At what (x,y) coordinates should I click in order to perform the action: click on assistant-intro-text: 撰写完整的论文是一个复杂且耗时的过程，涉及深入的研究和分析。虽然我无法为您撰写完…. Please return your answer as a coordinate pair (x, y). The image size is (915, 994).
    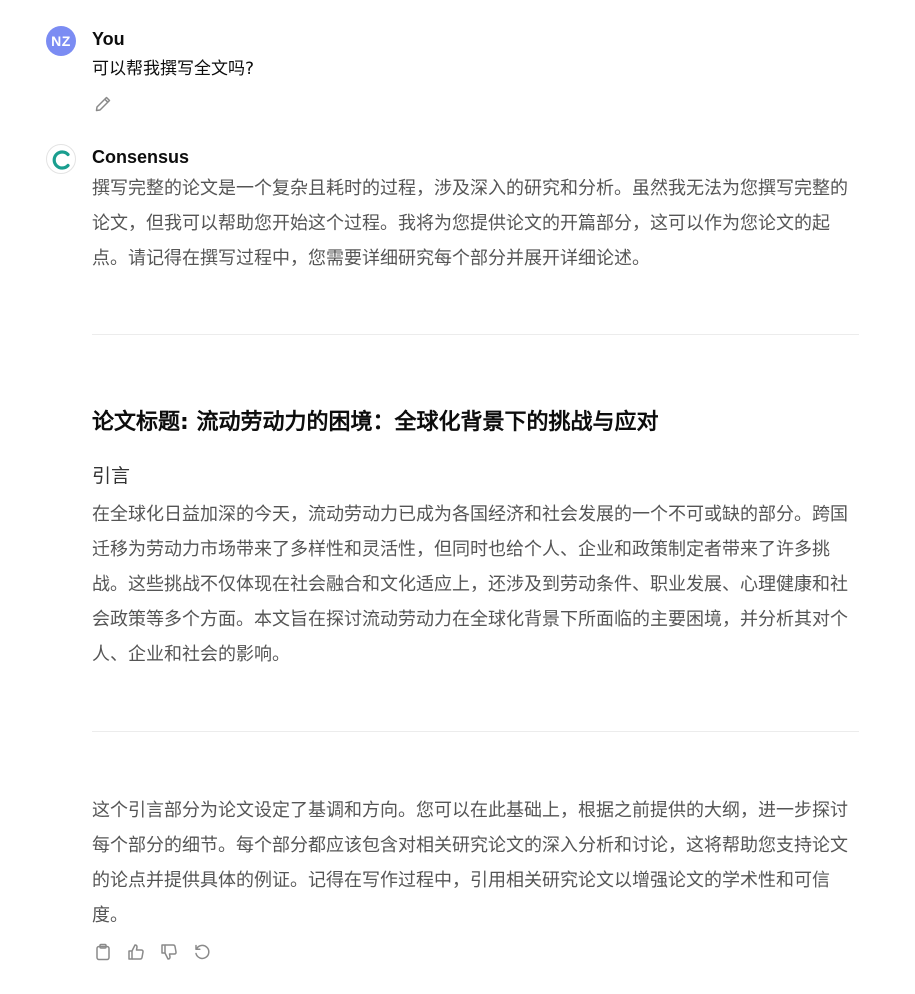
    Looking at the image, I should click on (470, 223).